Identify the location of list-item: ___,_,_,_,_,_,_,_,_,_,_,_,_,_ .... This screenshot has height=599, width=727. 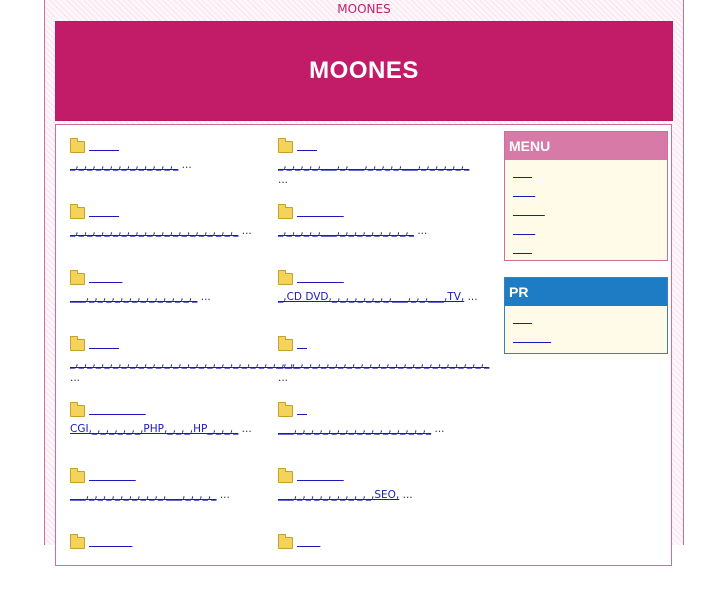
(174, 302).